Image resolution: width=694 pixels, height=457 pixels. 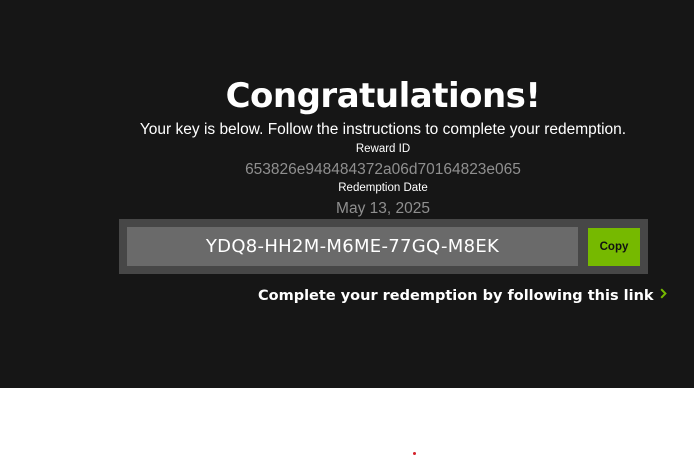 What do you see at coordinates (383, 149) in the screenshot?
I see `reward-id-label: Reward ID` at bounding box center [383, 149].